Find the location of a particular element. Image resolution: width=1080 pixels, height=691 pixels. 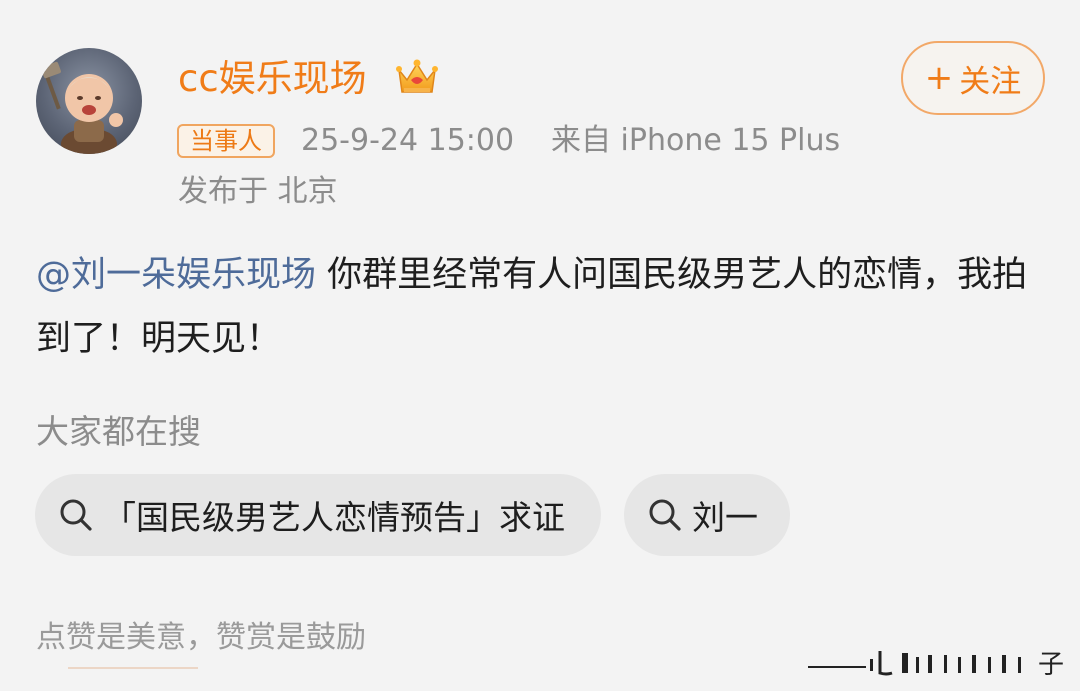

reward-divider is located at coordinates (133, 668).